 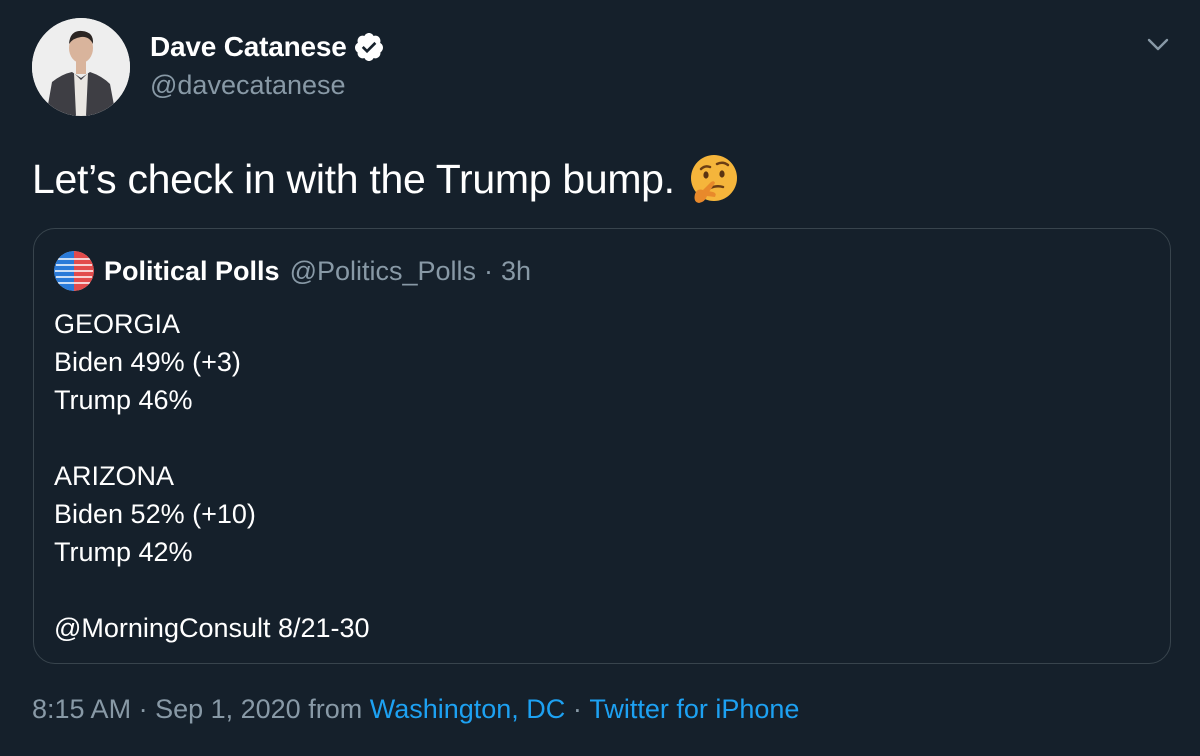 What do you see at coordinates (1158, 44) in the screenshot?
I see `chevron-down-icon` at bounding box center [1158, 44].